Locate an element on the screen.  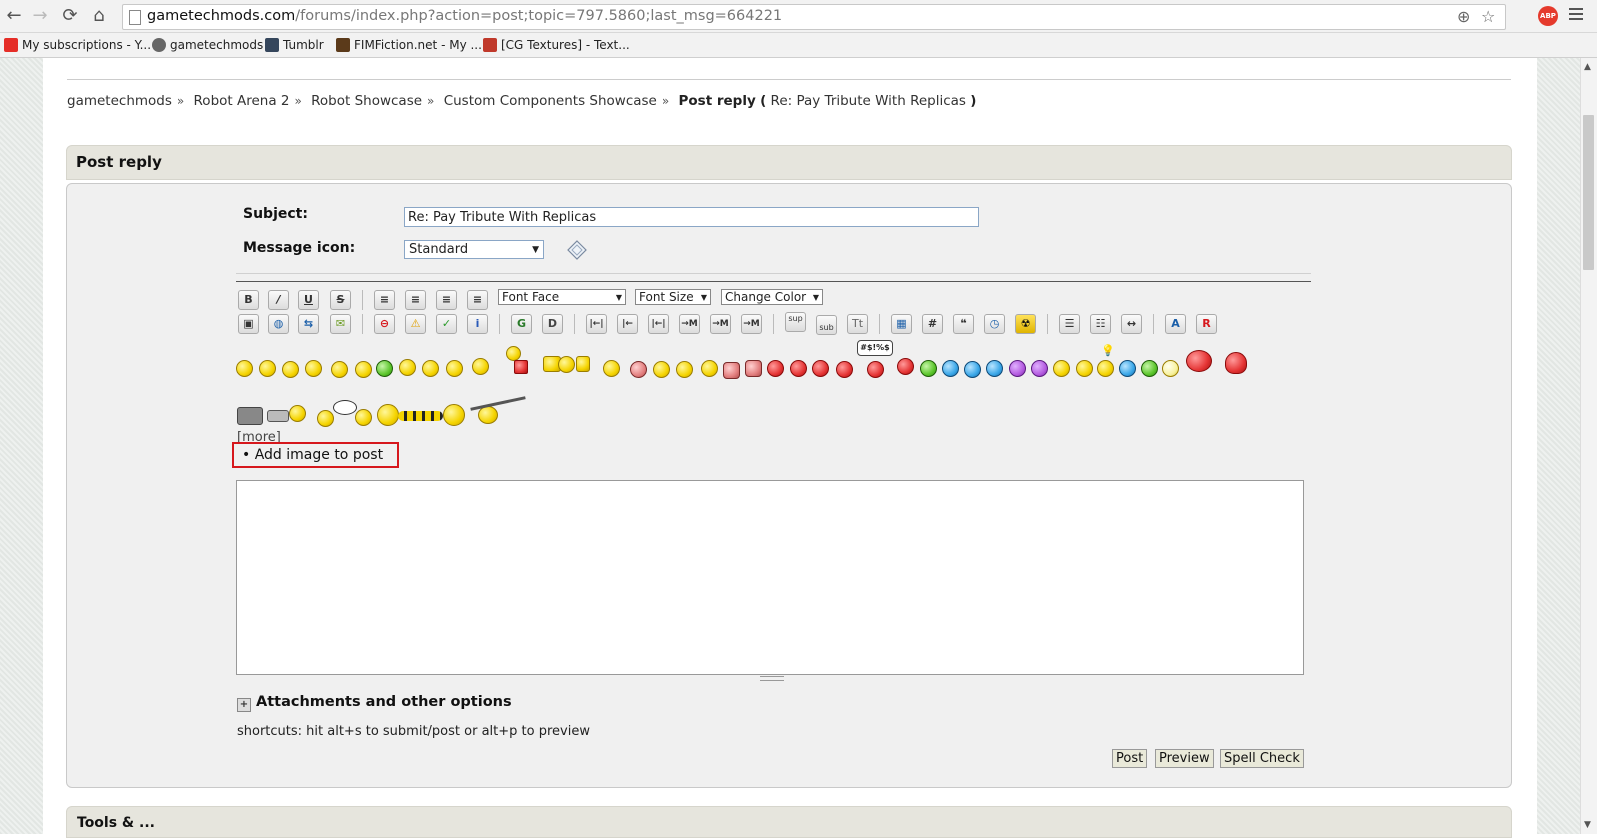
breadcrumb-link: Robot Showcase is located at coordinates (366, 101).